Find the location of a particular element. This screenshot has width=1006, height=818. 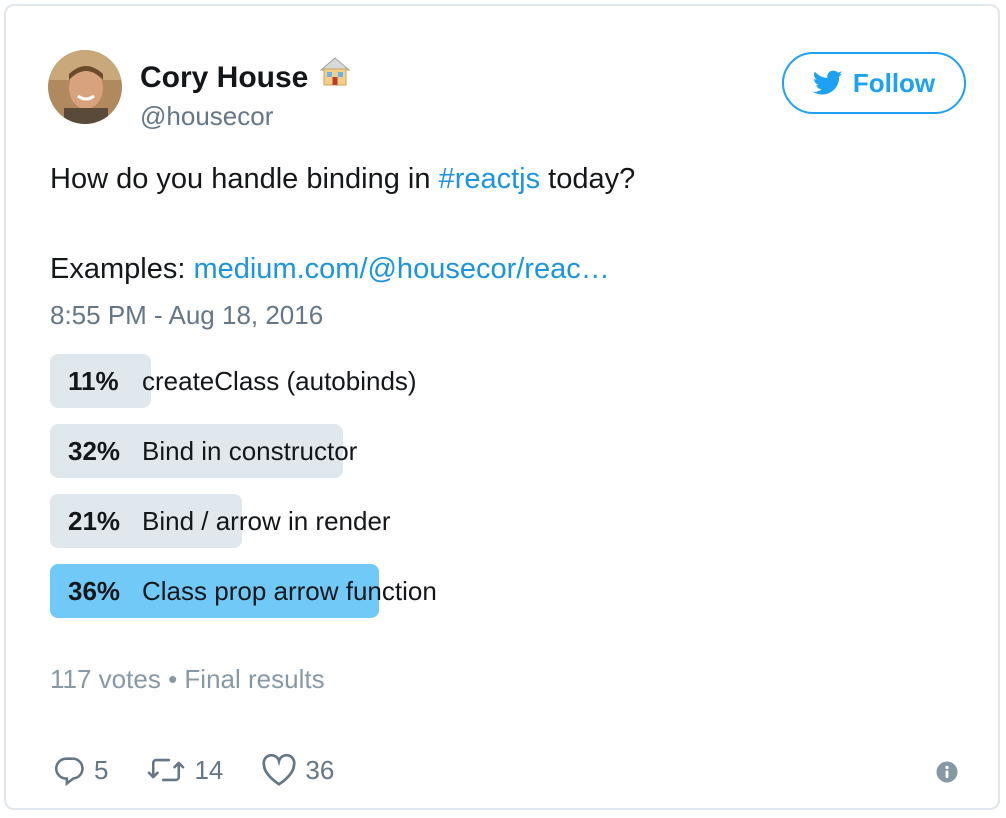

poll-choice: createClass (autobinds) is located at coordinates (279, 381).